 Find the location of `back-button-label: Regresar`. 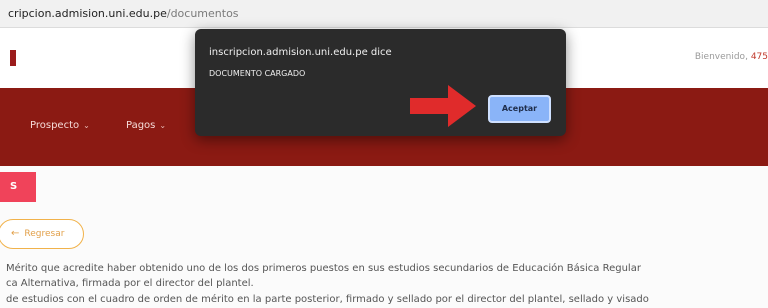

back-button-label: Regresar is located at coordinates (44, 234).